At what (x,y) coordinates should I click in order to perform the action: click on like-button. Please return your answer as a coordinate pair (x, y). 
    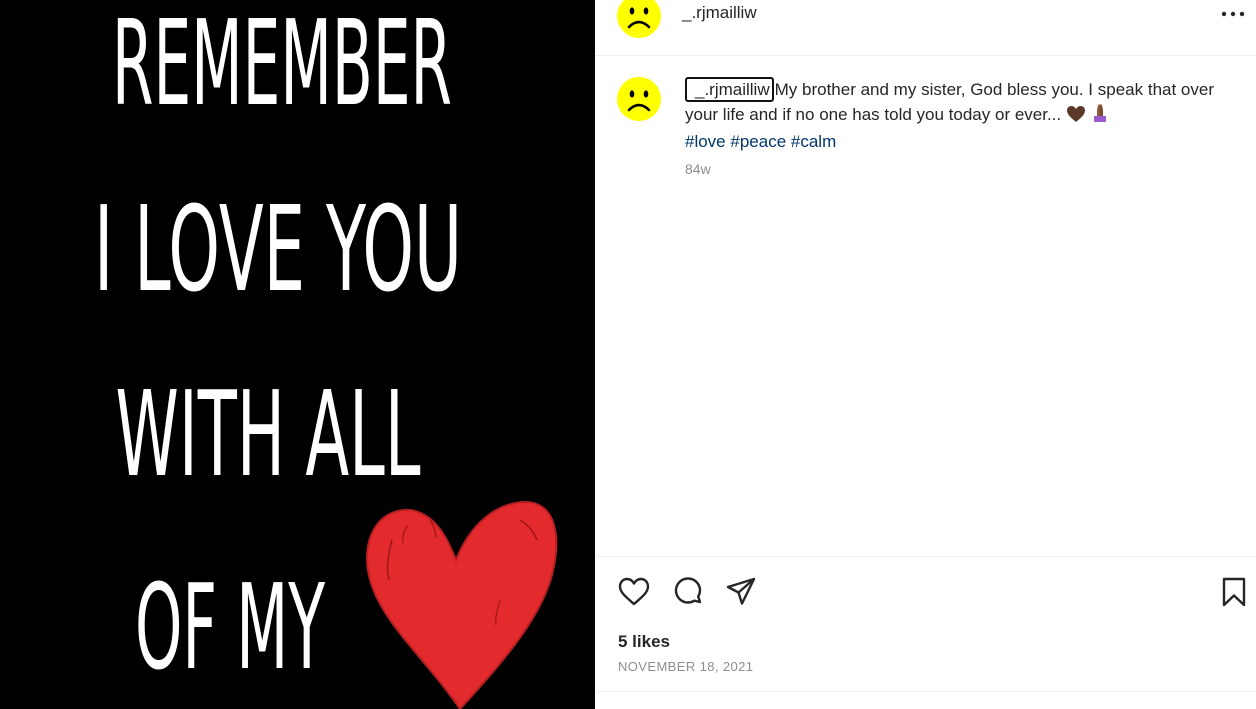
    Looking at the image, I should click on (634, 592).